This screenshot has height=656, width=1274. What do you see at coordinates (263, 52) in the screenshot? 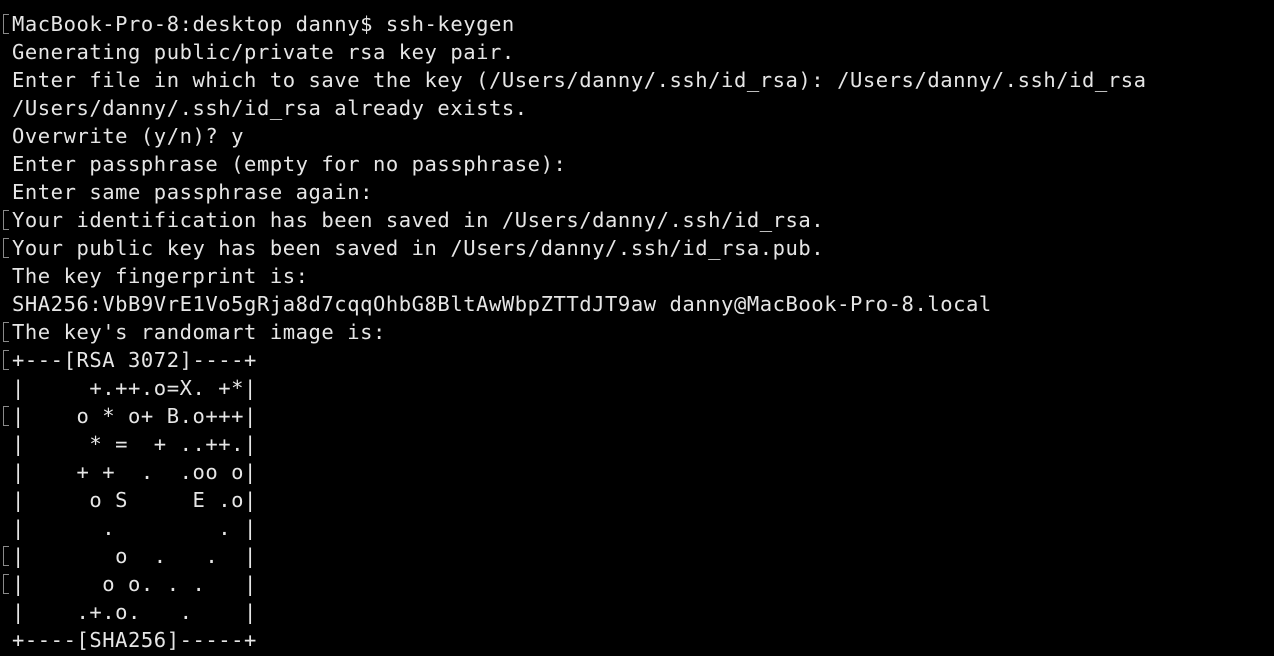
I see `terminal-line-text: Generating public/private rsa key pair.` at bounding box center [263, 52].